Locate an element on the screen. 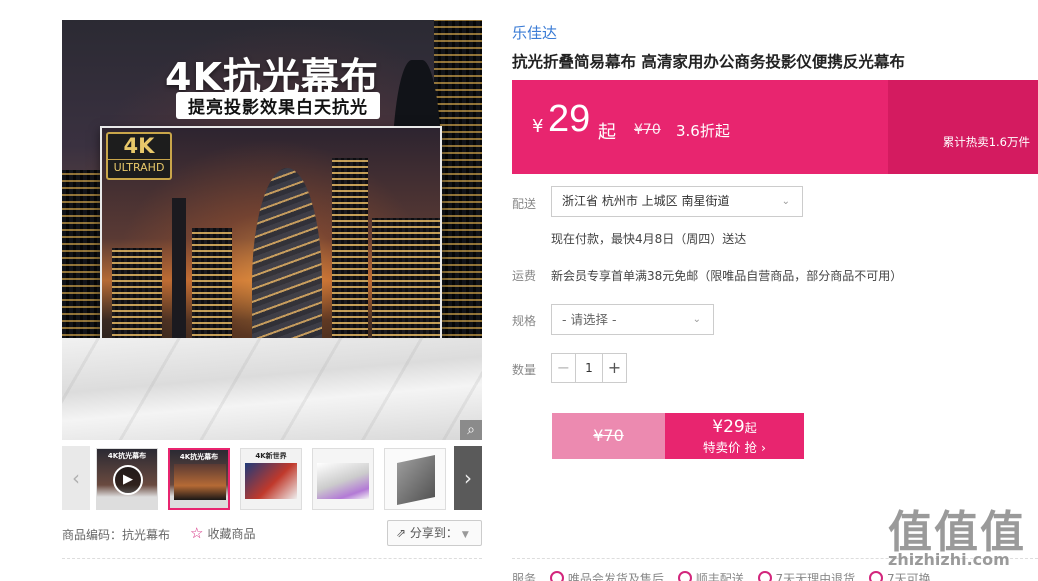 This screenshot has height=581, width=1038. discount-text: 3.6折起 is located at coordinates (703, 131).